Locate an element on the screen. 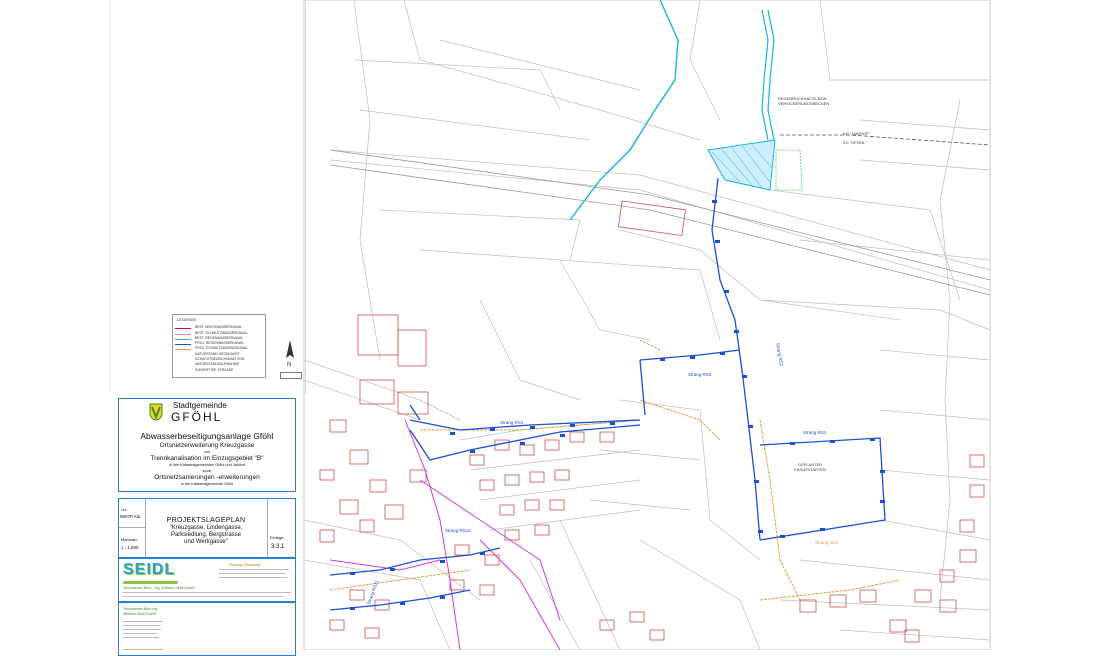 The width and height of the screenshot is (1100, 656). legend-row: BEST. REGENWASSERKANAL is located at coordinates (219, 338).